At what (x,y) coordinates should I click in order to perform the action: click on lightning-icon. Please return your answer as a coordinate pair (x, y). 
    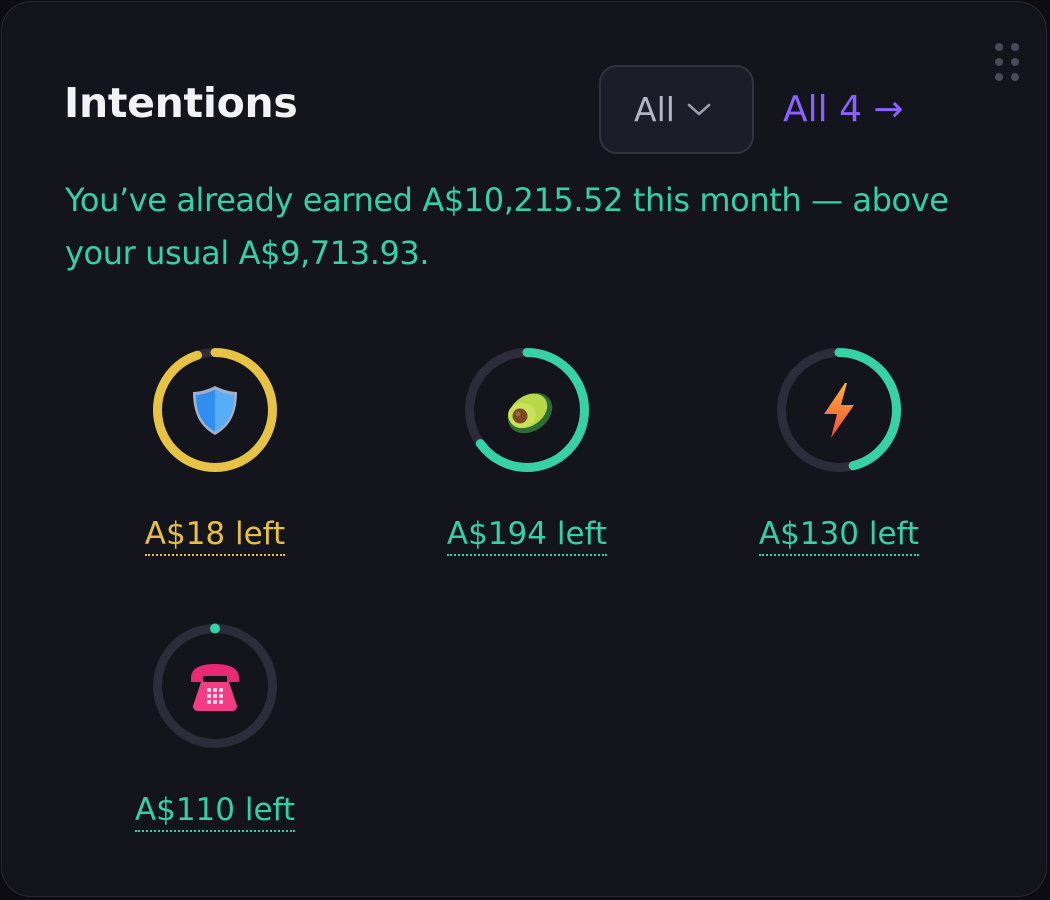
    Looking at the image, I should click on (839, 410).